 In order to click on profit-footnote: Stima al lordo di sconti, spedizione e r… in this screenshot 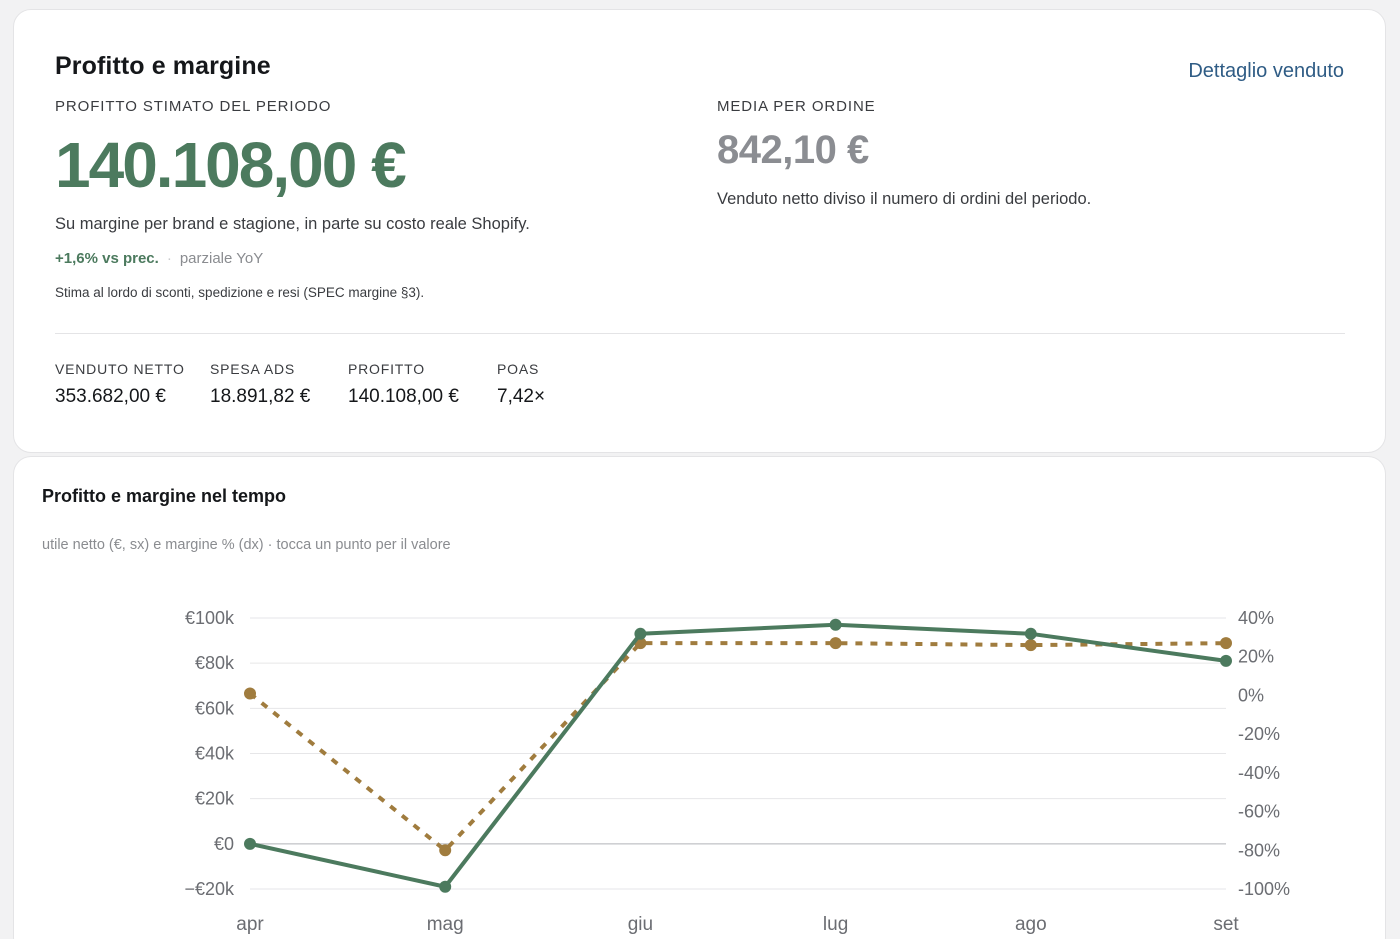, I will do `click(240, 292)`.